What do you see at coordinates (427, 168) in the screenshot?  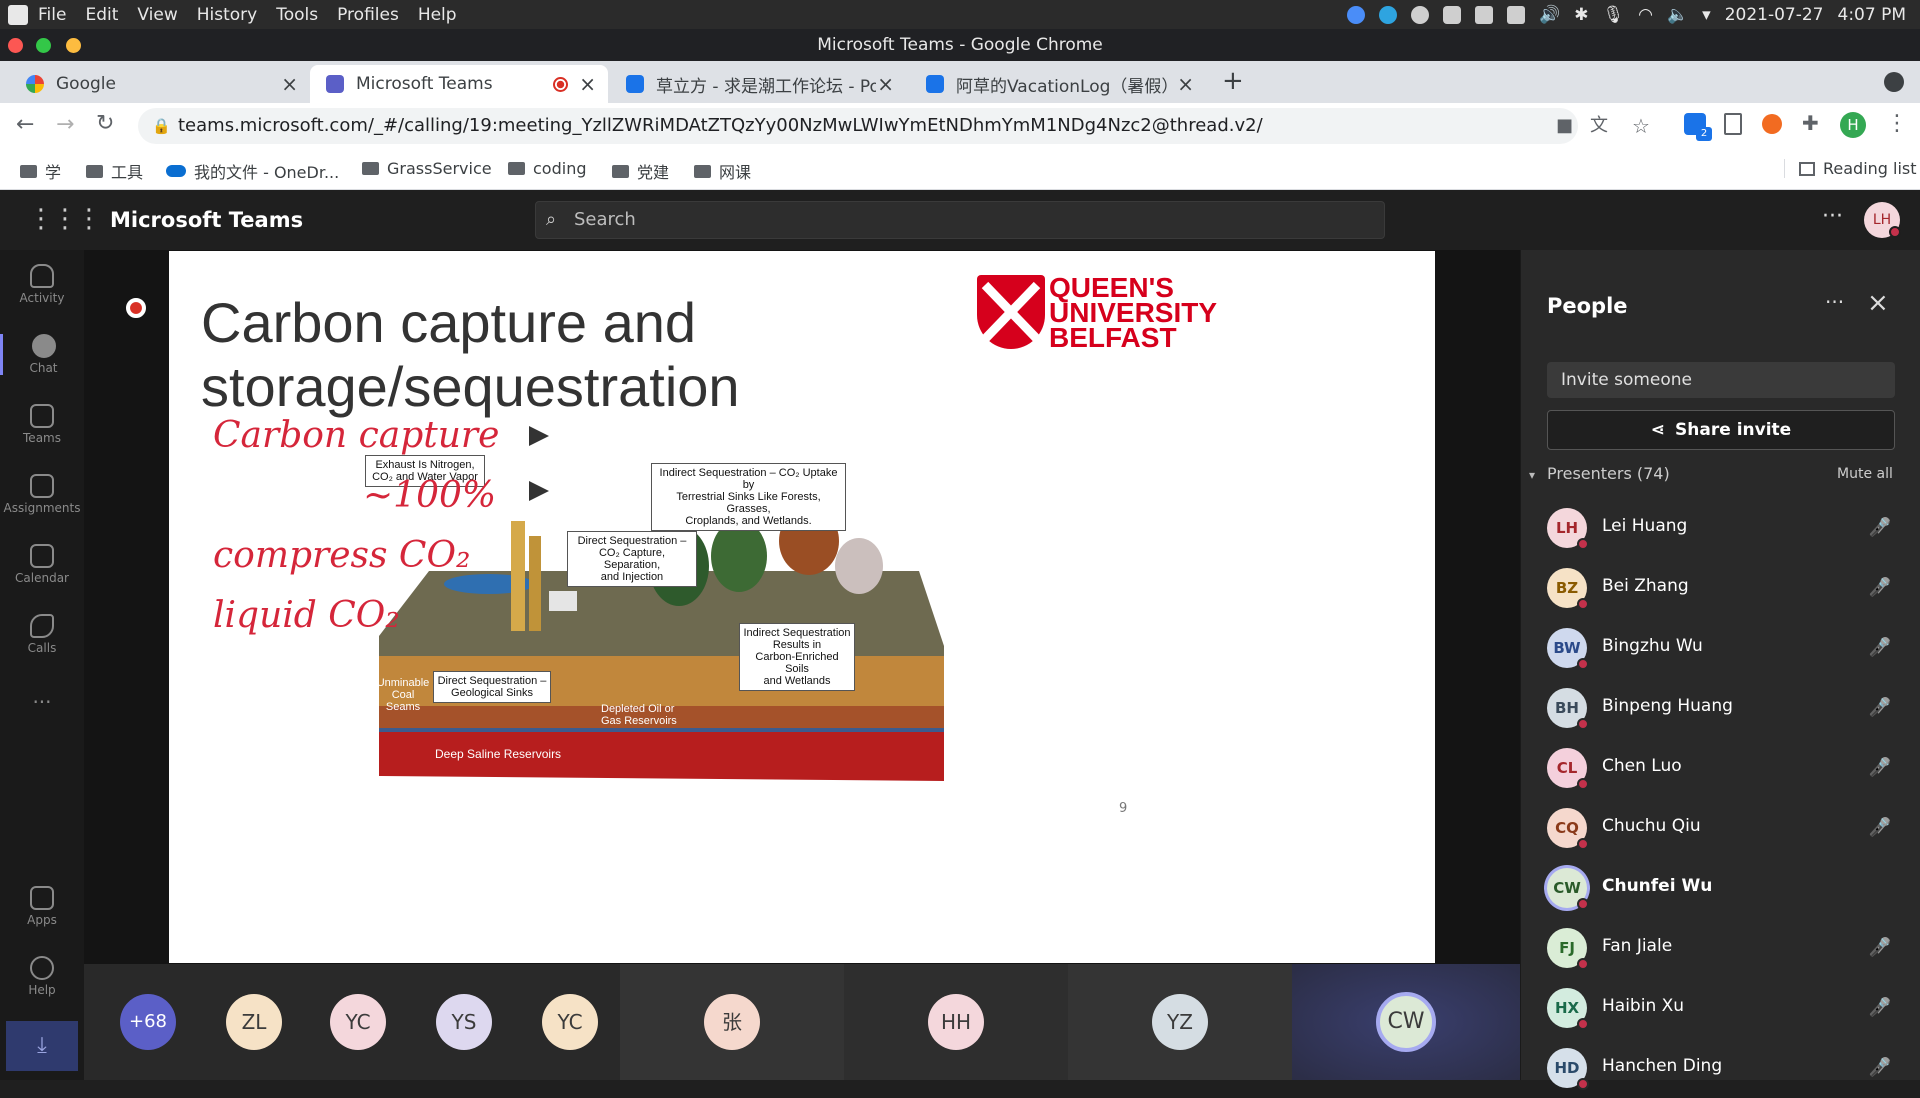 I see `bookmark-folder: GrassService` at bounding box center [427, 168].